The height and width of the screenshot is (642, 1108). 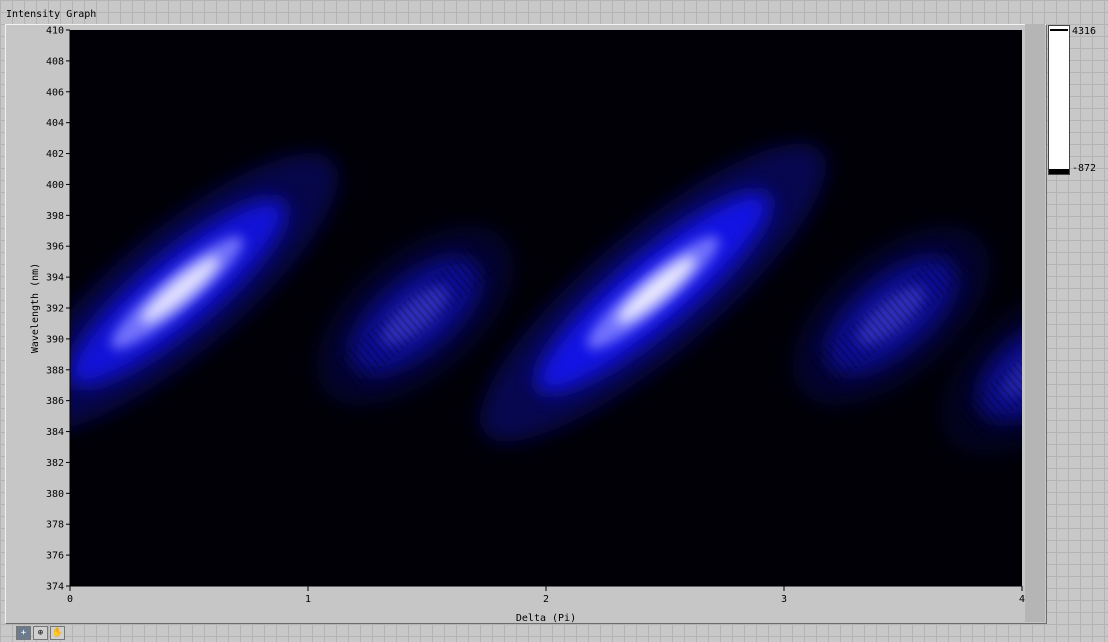 What do you see at coordinates (55, 278) in the screenshot?
I see `y-tick-label: 394` at bounding box center [55, 278].